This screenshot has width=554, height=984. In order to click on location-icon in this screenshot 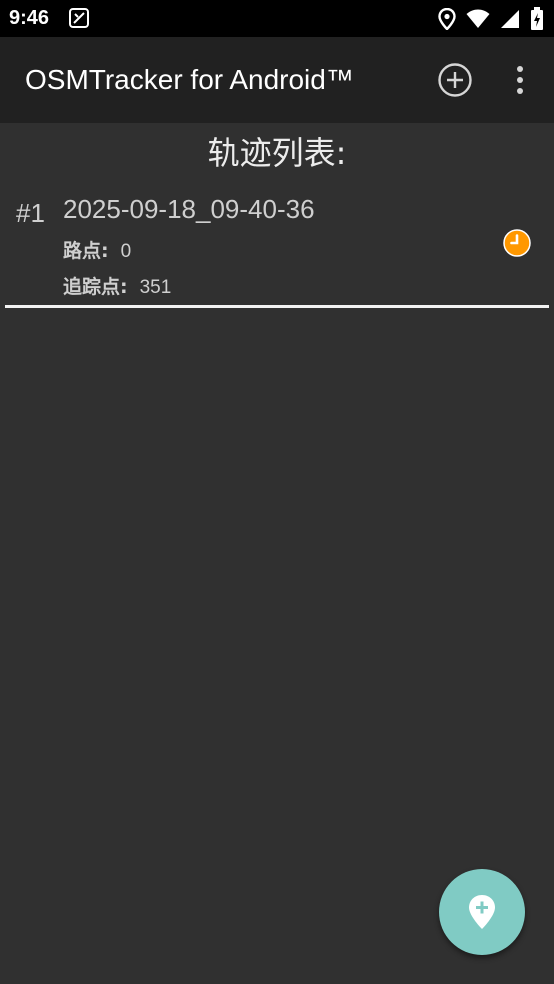, I will do `click(447, 21)`.